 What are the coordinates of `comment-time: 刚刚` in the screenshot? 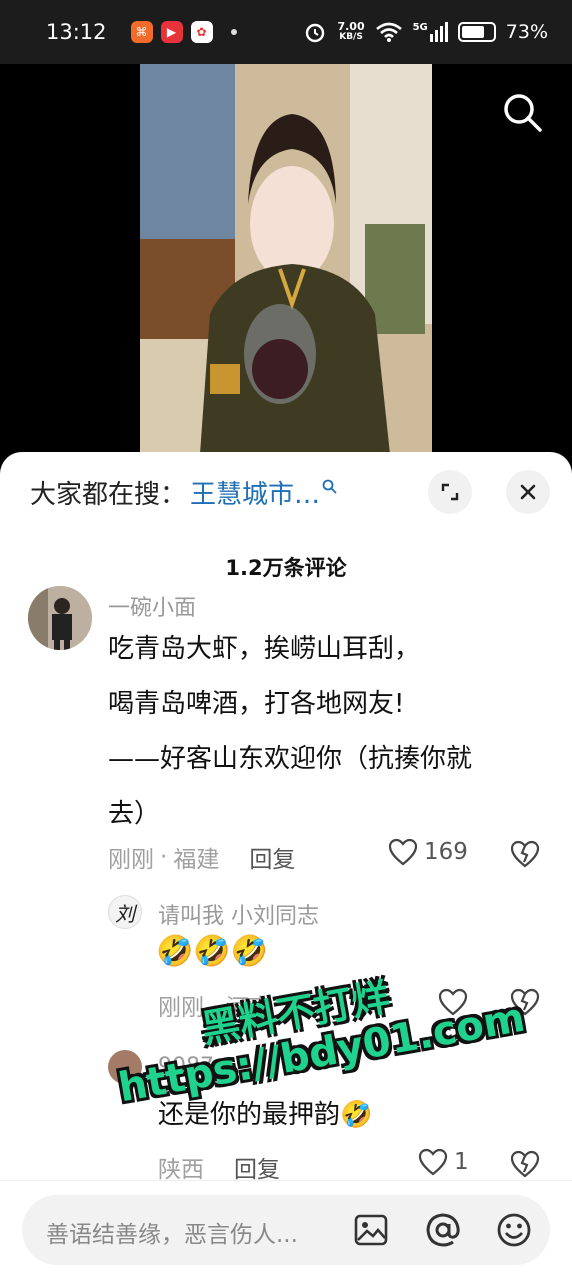 It's located at (131, 860).